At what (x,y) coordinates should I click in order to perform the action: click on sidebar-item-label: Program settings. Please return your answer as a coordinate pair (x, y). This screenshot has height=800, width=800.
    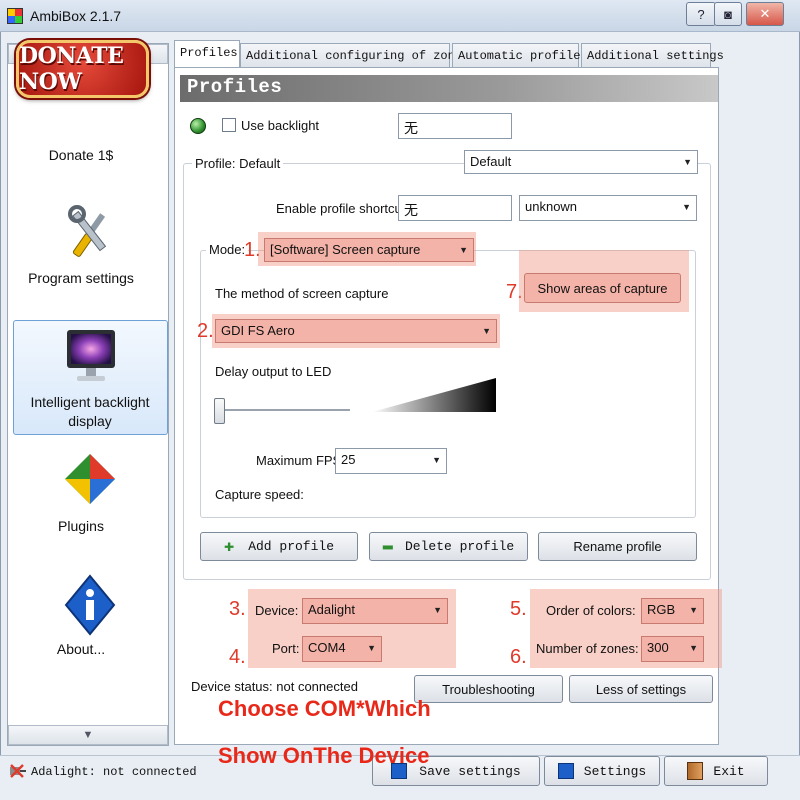
    Looking at the image, I should click on (81, 278).